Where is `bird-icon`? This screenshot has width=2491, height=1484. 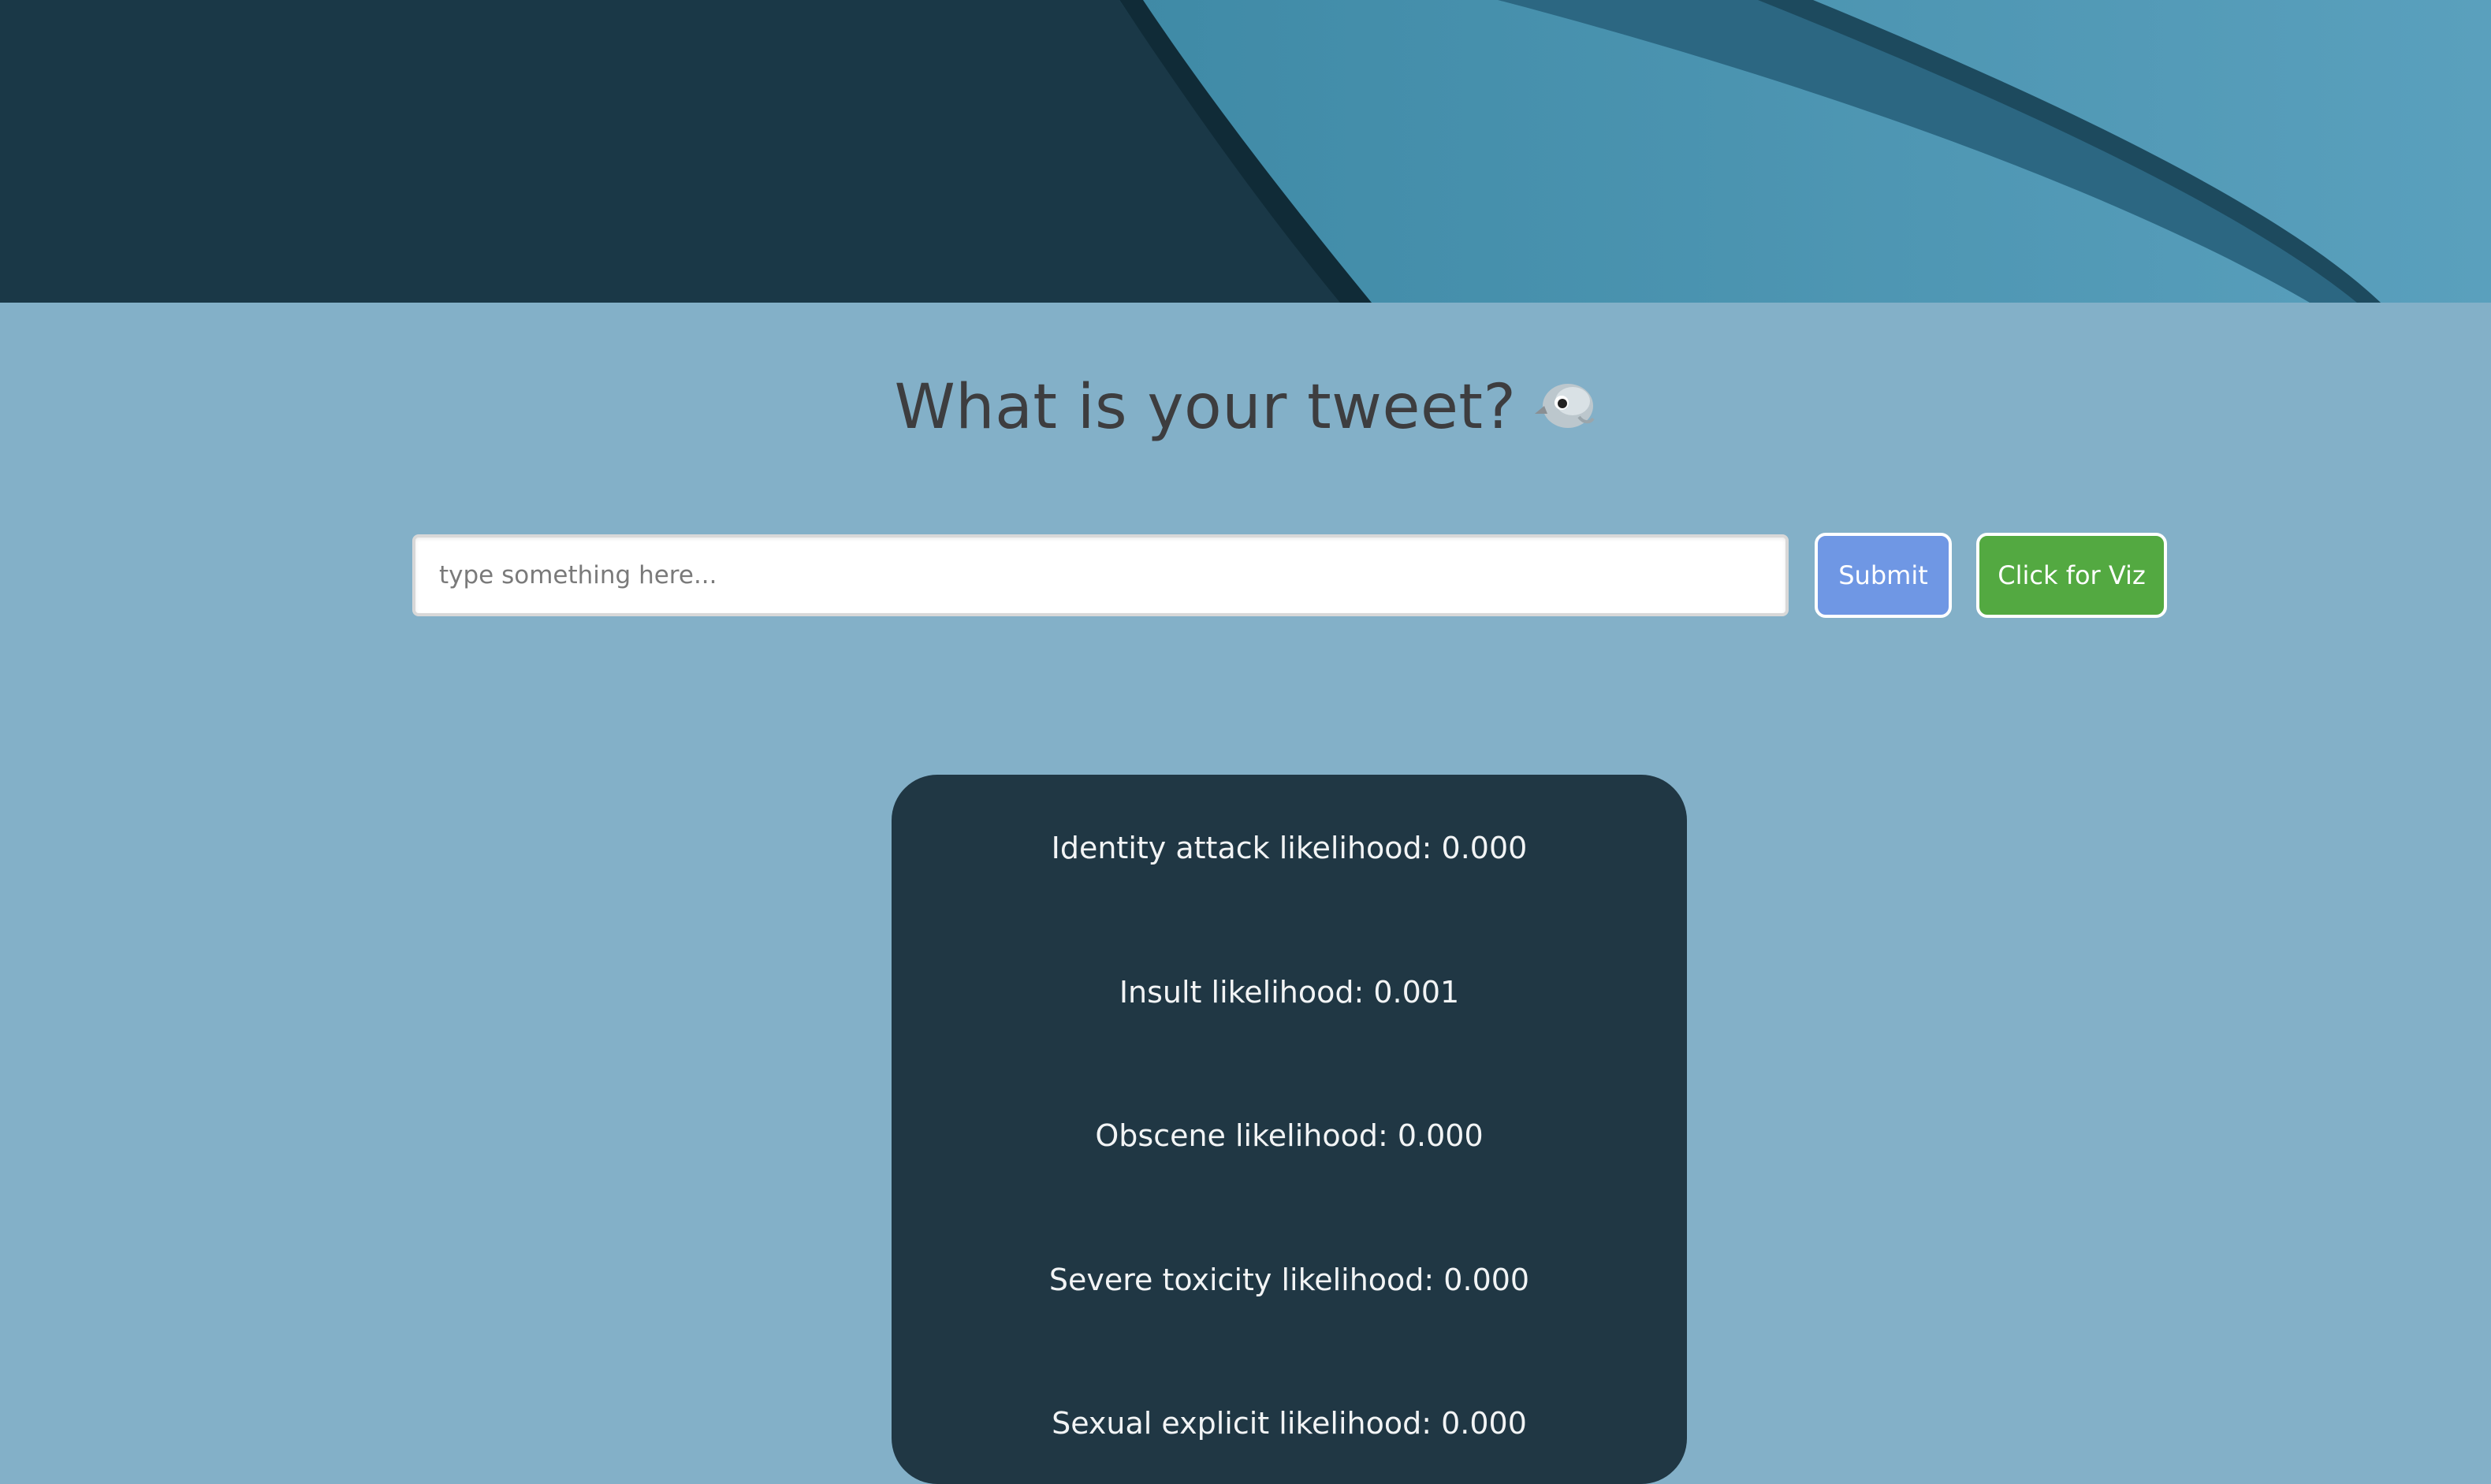
bird-icon is located at coordinates (1564, 412).